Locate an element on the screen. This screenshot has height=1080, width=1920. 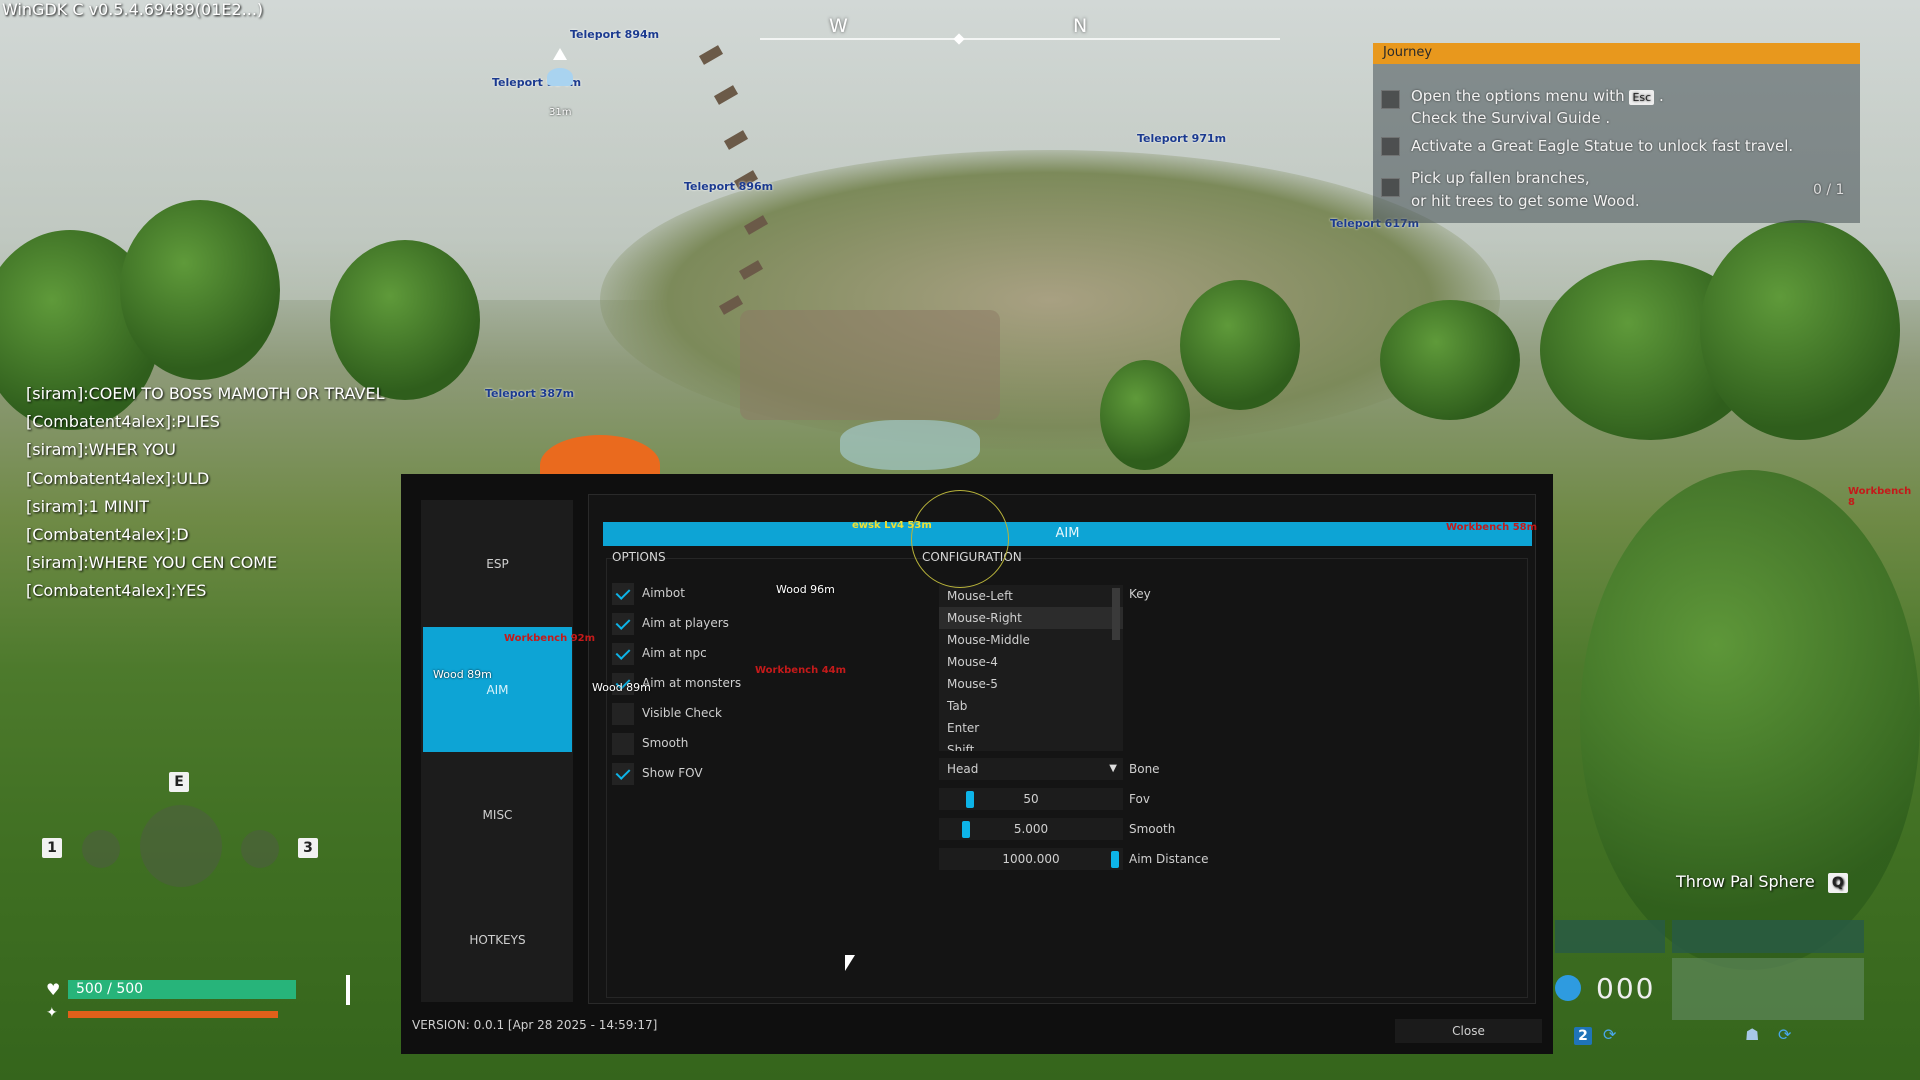
section-title-bar: AIM is located at coordinates (1067, 534).